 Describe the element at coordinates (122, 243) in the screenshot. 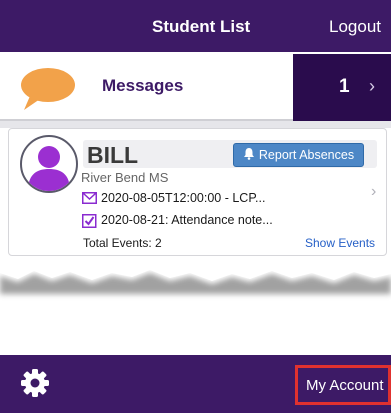

I see `total-events: Total Events: 2` at that location.